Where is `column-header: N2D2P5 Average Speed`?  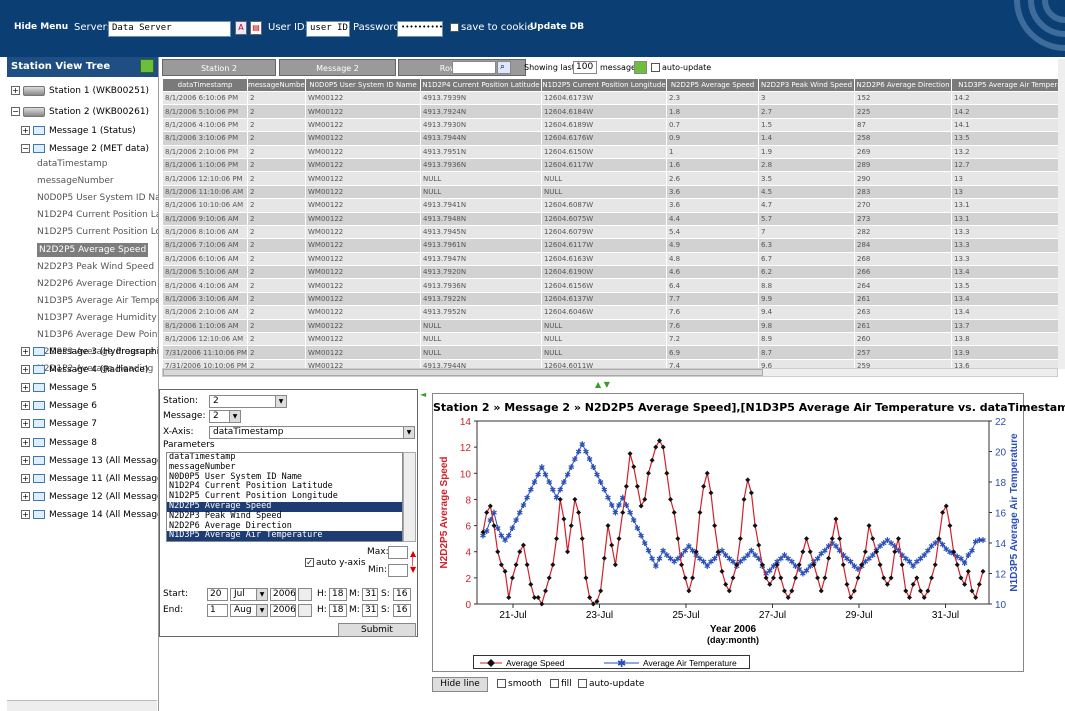
column-header: N2D2P5 Average Speed is located at coordinates (712, 85).